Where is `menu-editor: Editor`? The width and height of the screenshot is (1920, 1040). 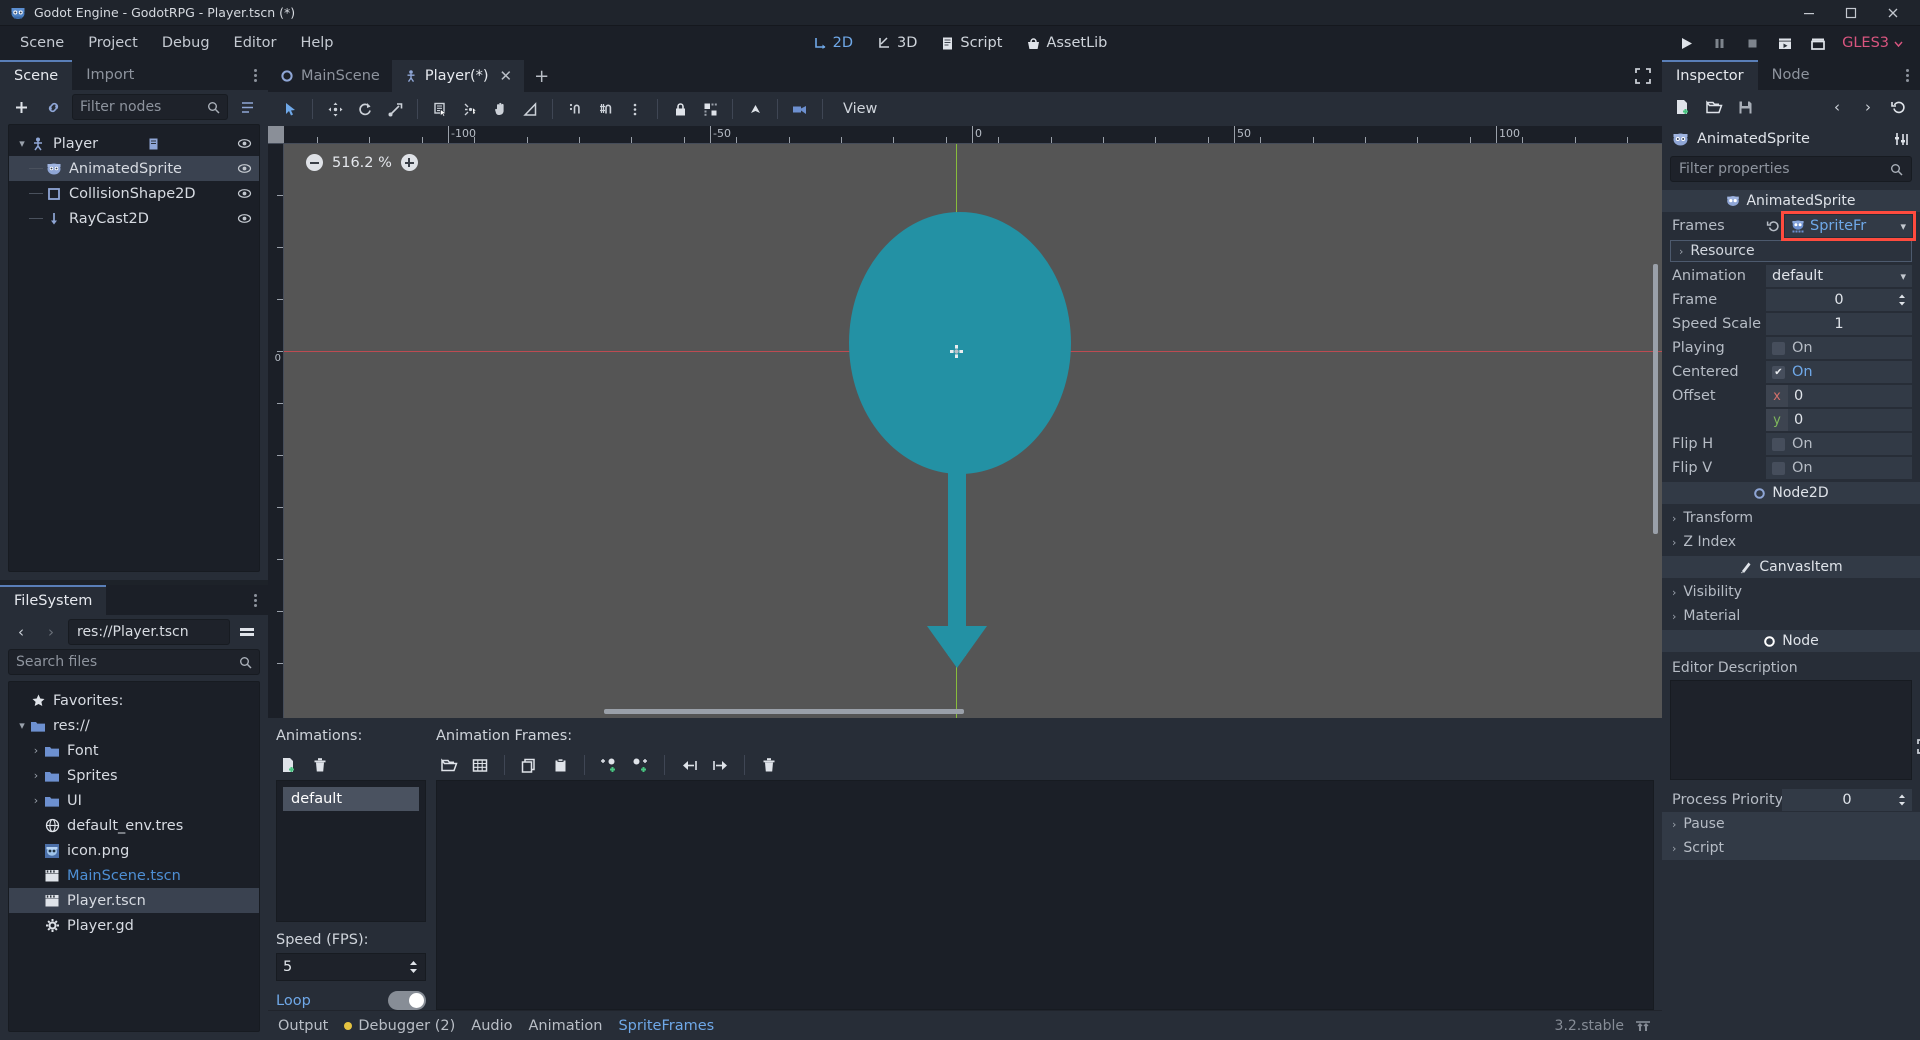 menu-editor: Editor is located at coordinates (255, 43).